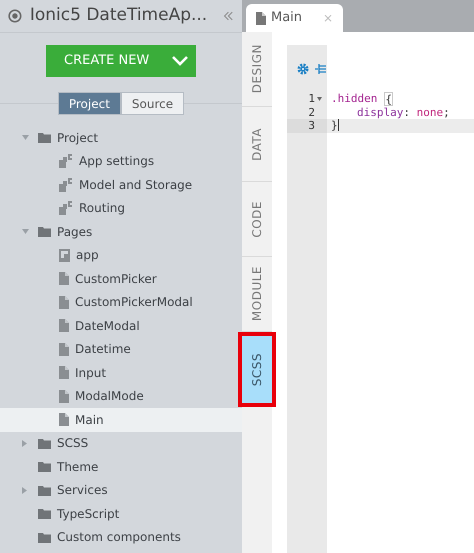 The width and height of the screenshot is (474, 553). I want to click on editor-tab: Main ×, so click(295, 18).